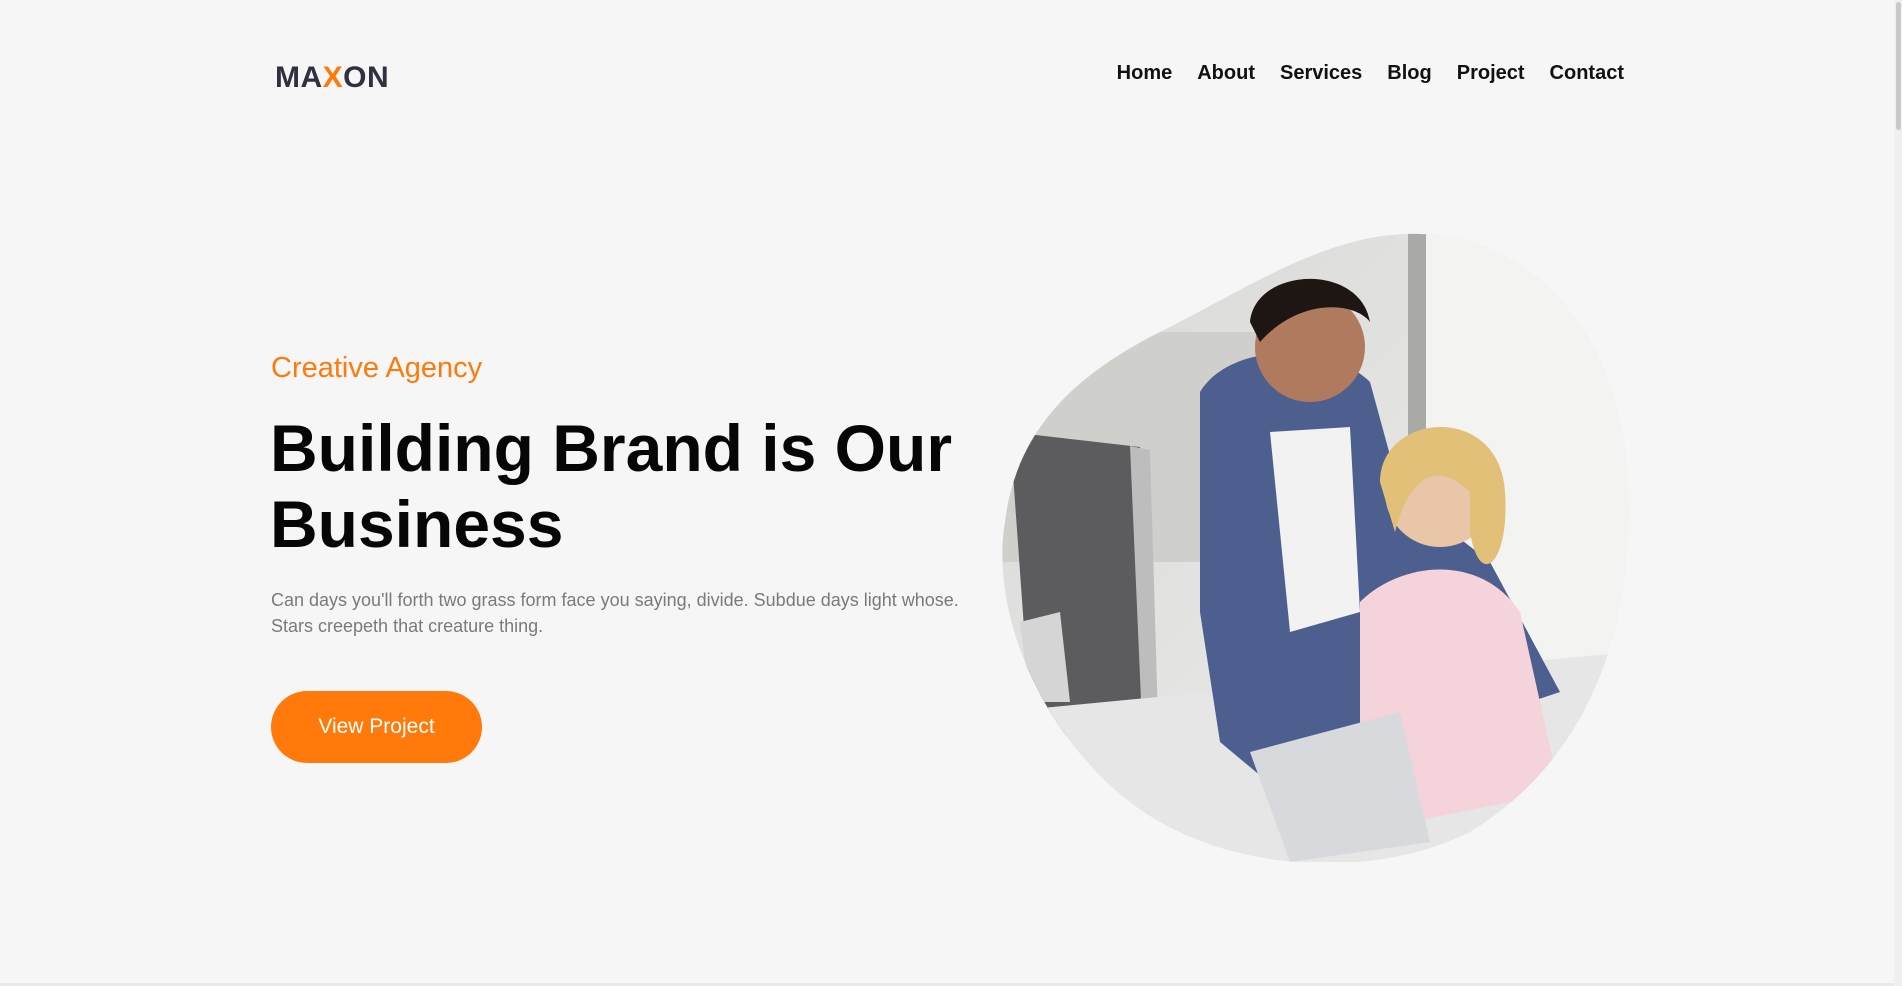 This screenshot has height=986, width=1902. What do you see at coordinates (366, 77) in the screenshot?
I see `logo-text-2: ON` at bounding box center [366, 77].